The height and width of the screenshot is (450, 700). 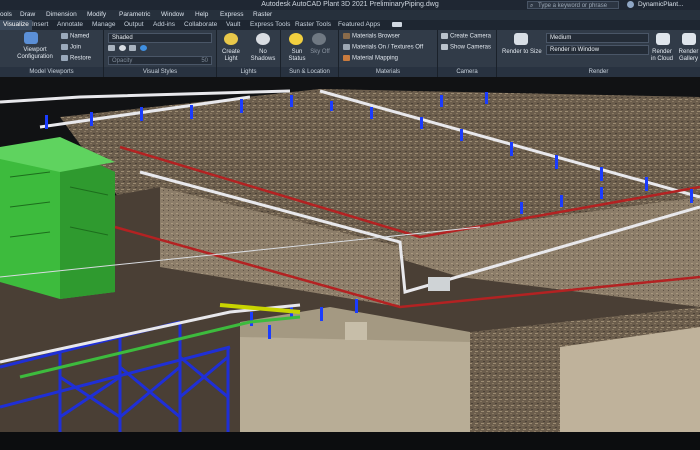 I want to click on edge-icon, so click(x=111, y=48).